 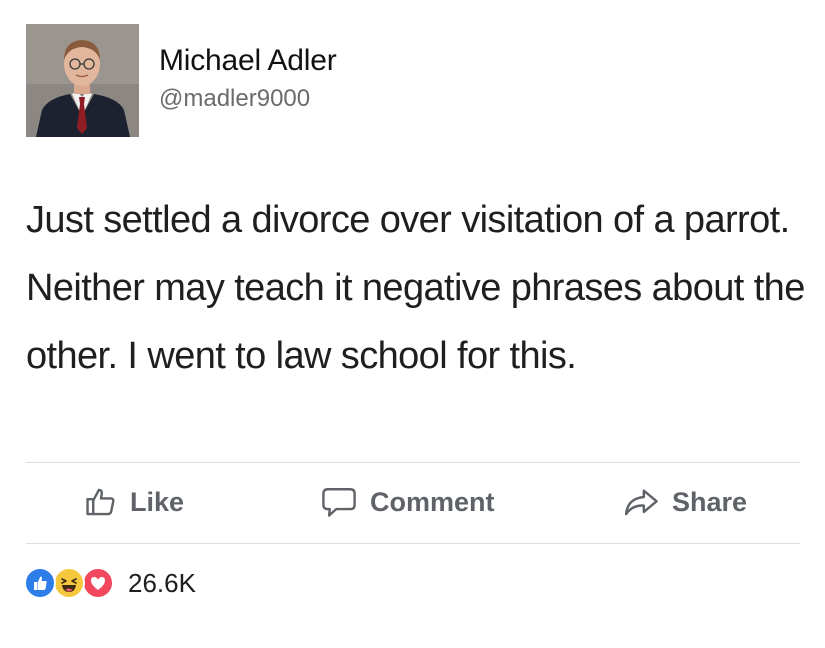 What do you see at coordinates (710, 501) in the screenshot?
I see `share-label: Share` at bounding box center [710, 501].